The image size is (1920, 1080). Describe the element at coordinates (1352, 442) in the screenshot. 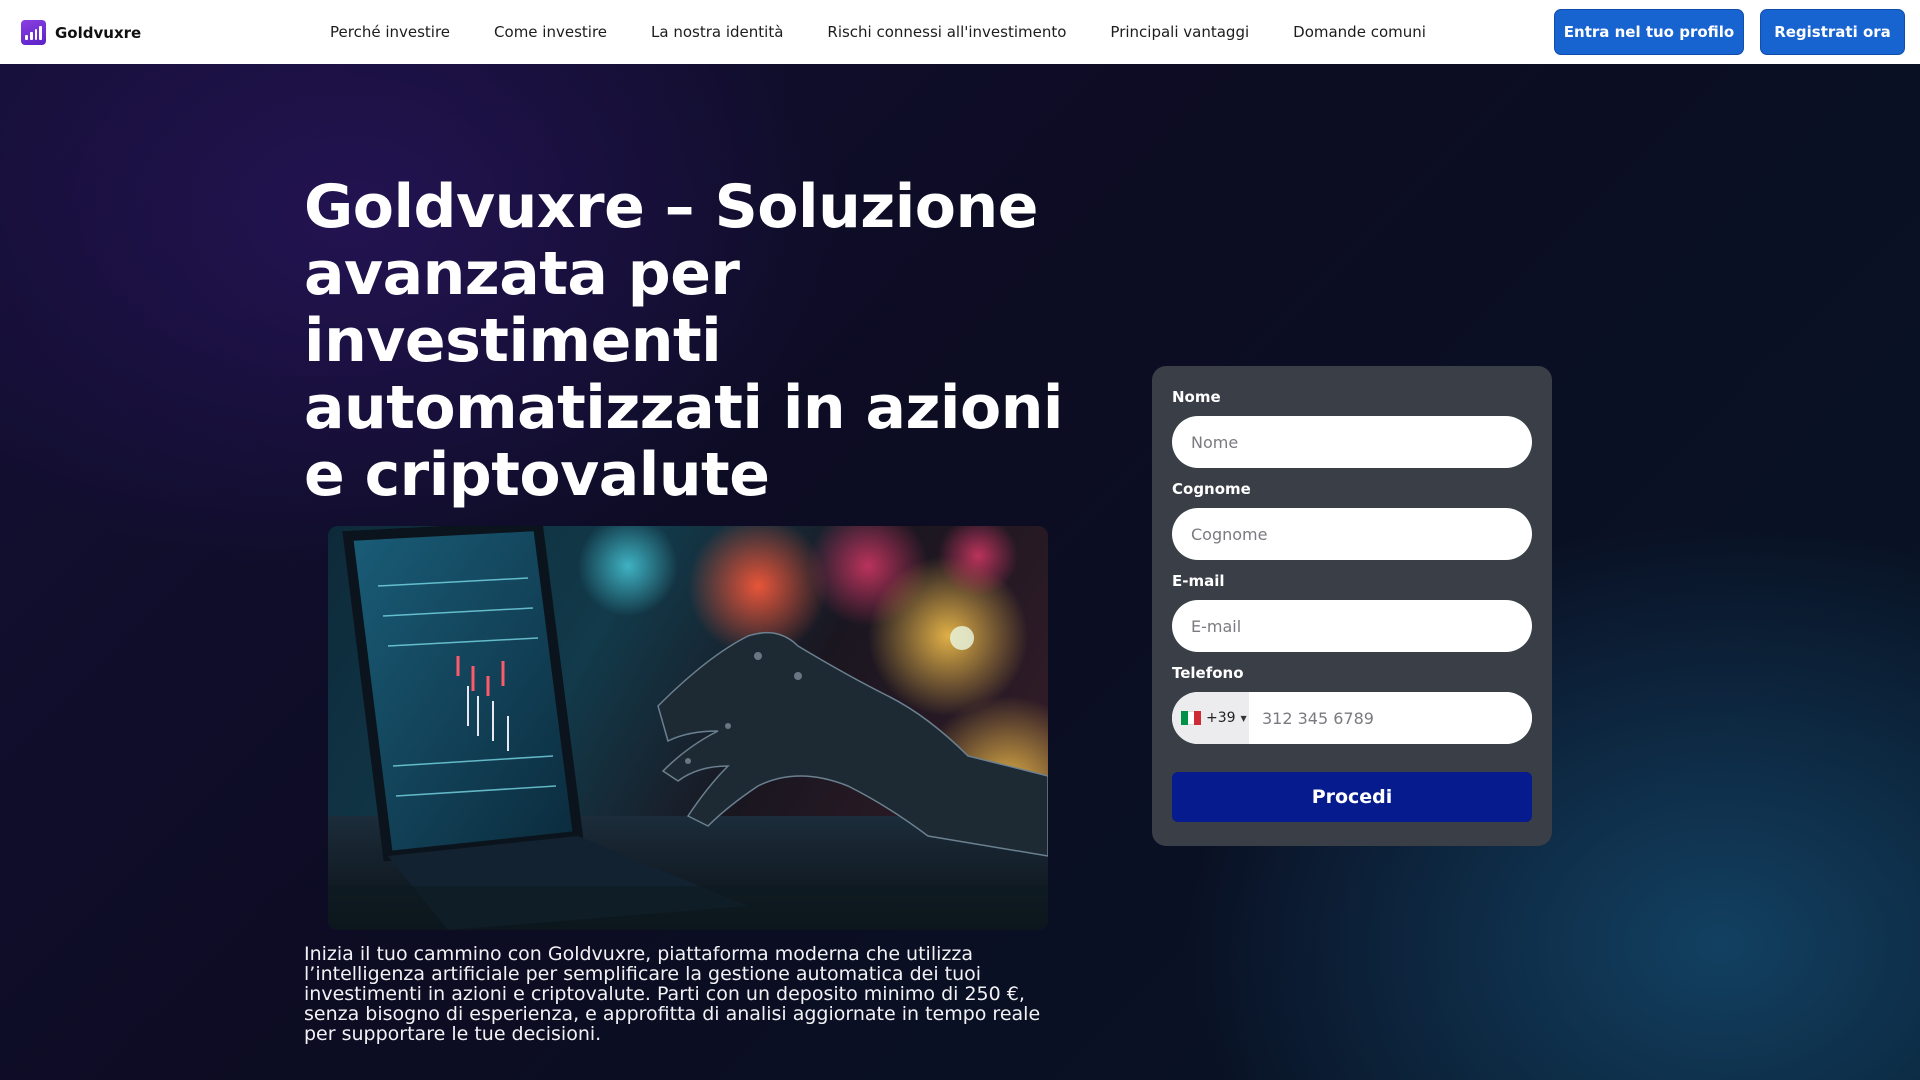

I see `first-name-input` at that location.